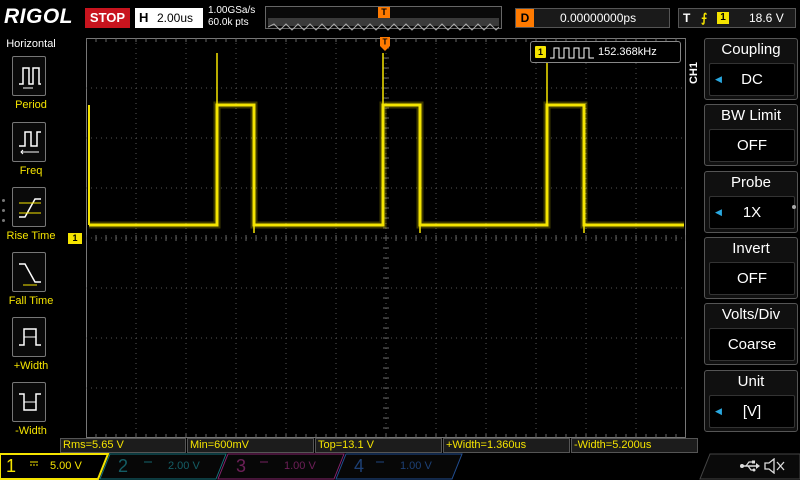 The height and width of the screenshot is (480, 800). Describe the element at coordinates (231, 17) in the screenshot. I see `acquisition-info: 1.00GSa/s 60.0k pts` at that location.